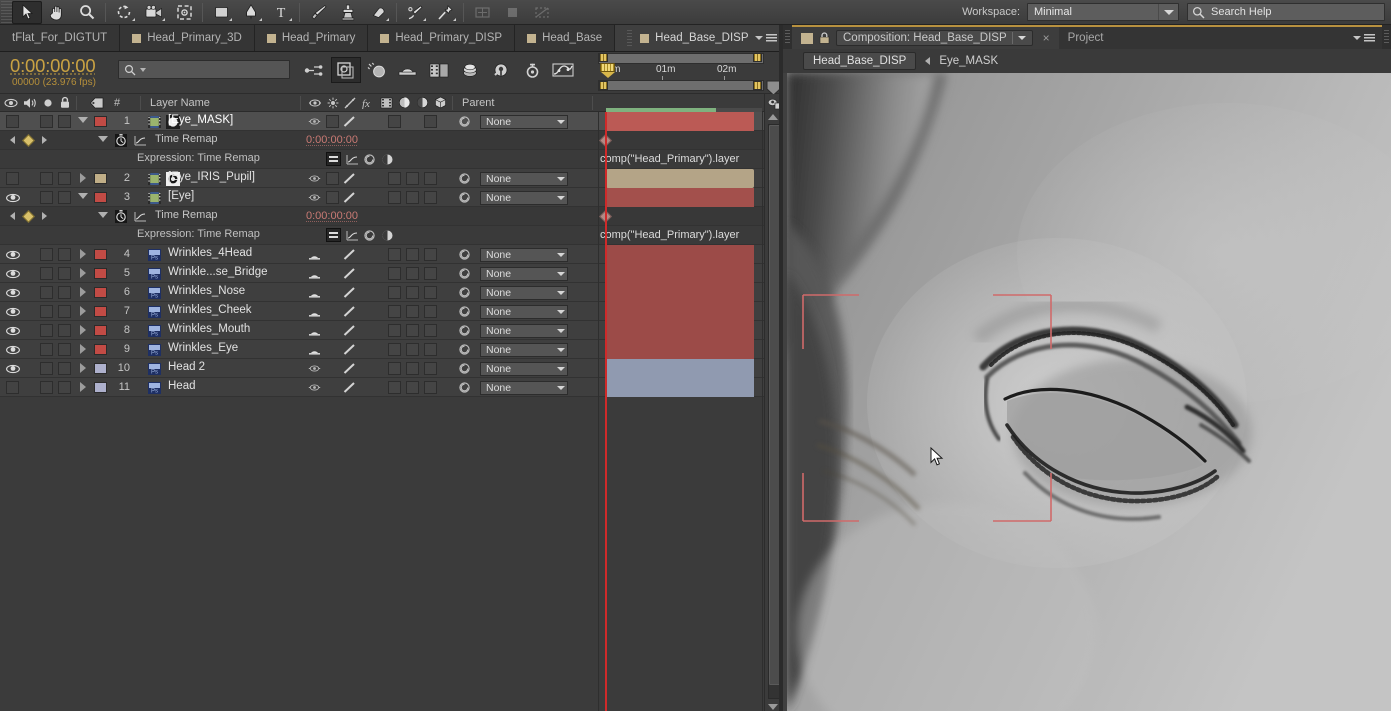 This screenshot has height=711, width=1391. Describe the element at coordinates (251, 12) in the screenshot. I see `pen-tool` at that location.